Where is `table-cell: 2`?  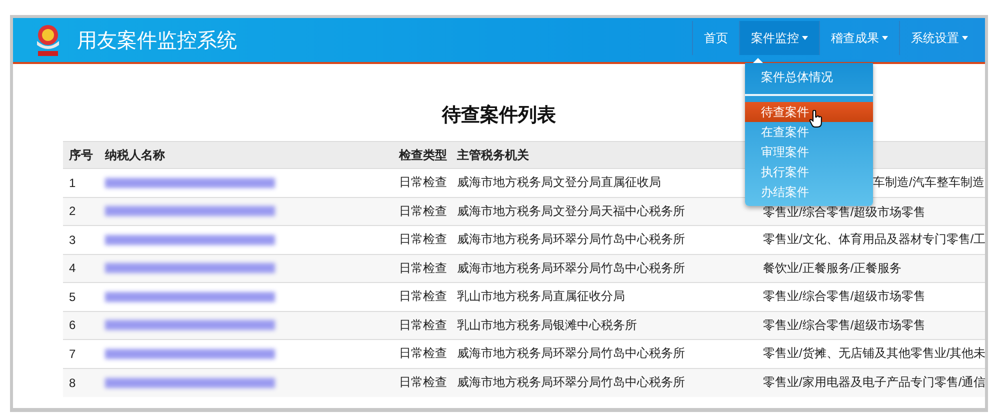 table-cell: 2 is located at coordinates (81, 211).